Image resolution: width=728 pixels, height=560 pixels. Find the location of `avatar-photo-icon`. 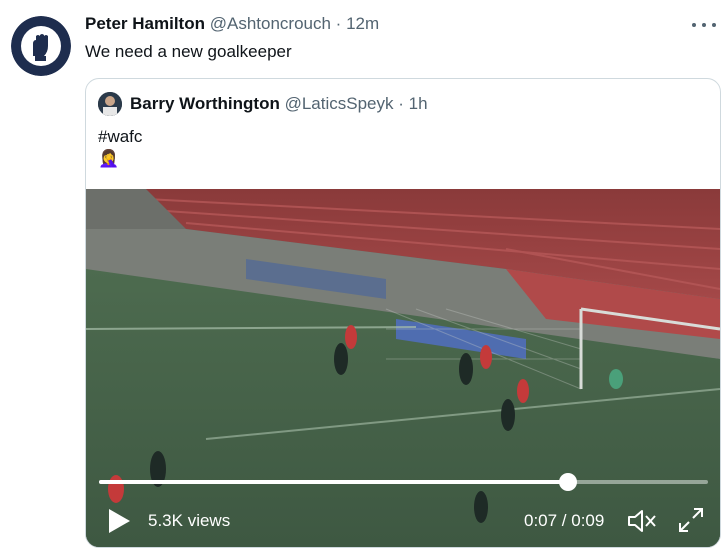

avatar-photo-icon is located at coordinates (110, 104).